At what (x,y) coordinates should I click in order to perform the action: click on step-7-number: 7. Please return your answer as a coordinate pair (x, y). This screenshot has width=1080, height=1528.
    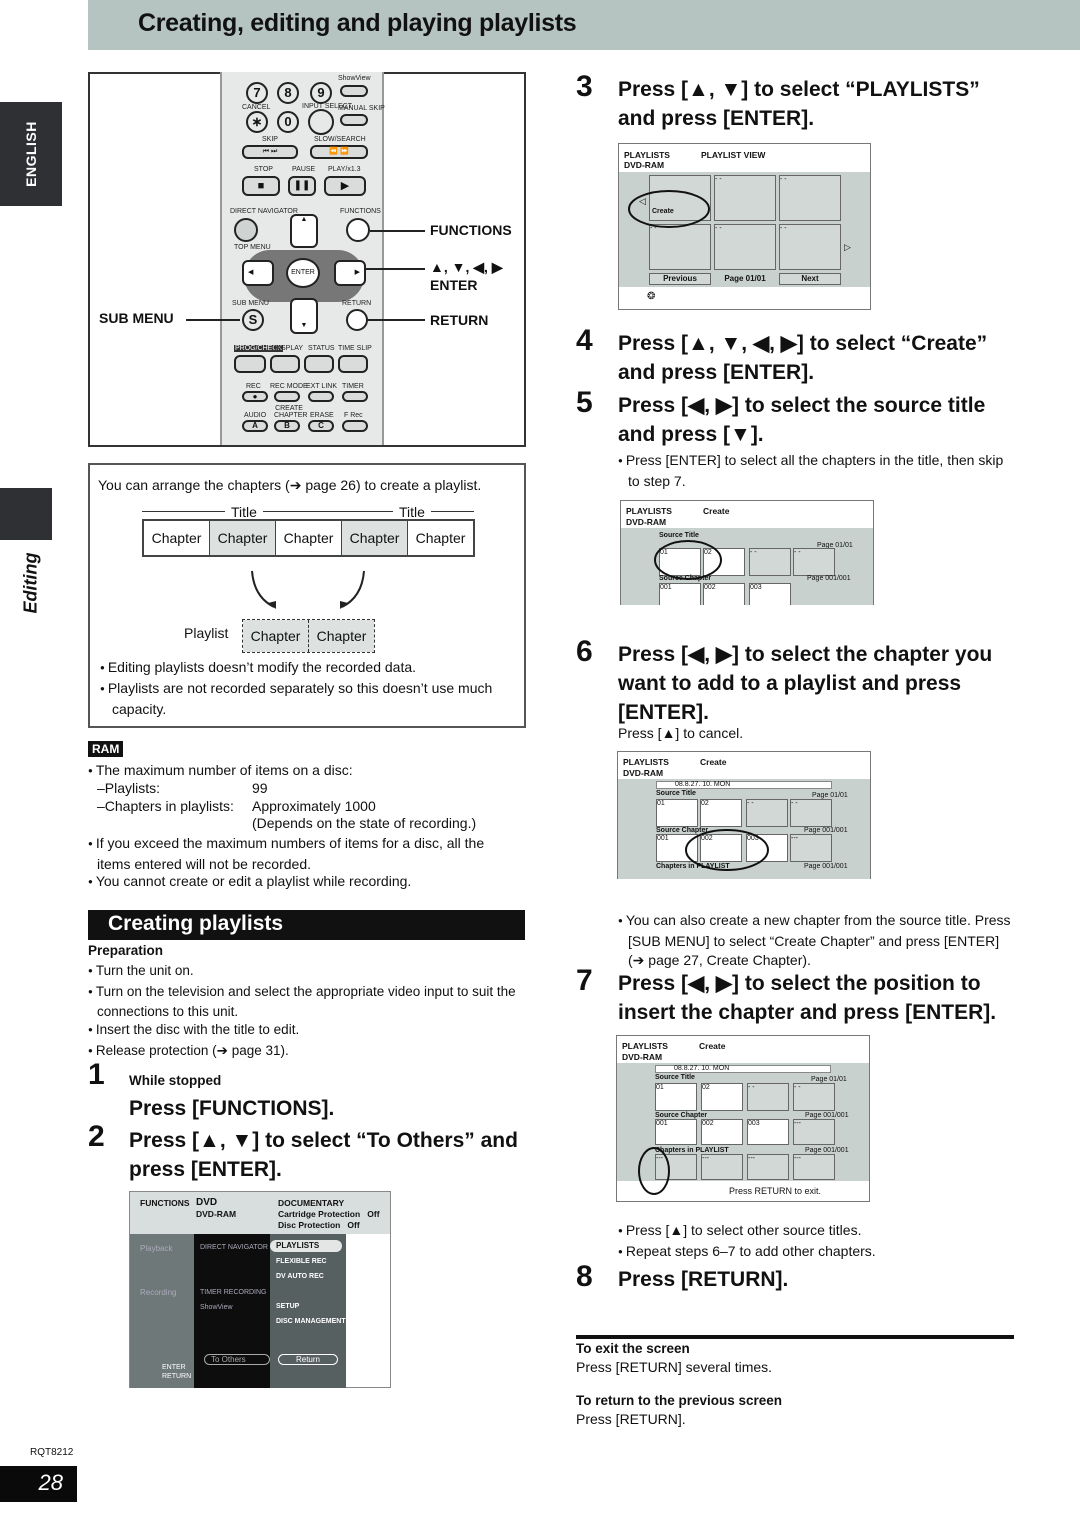
    Looking at the image, I should click on (584, 980).